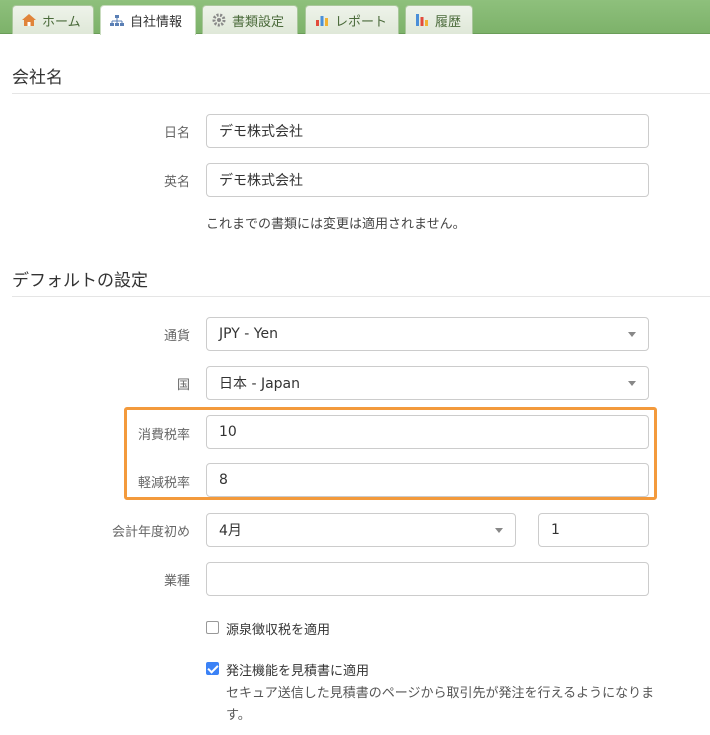 The width and height of the screenshot is (710, 735). Describe the element at coordinates (163, 483) in the screenshot. I see `reduced-tax-label: 軽減税率` at that location.